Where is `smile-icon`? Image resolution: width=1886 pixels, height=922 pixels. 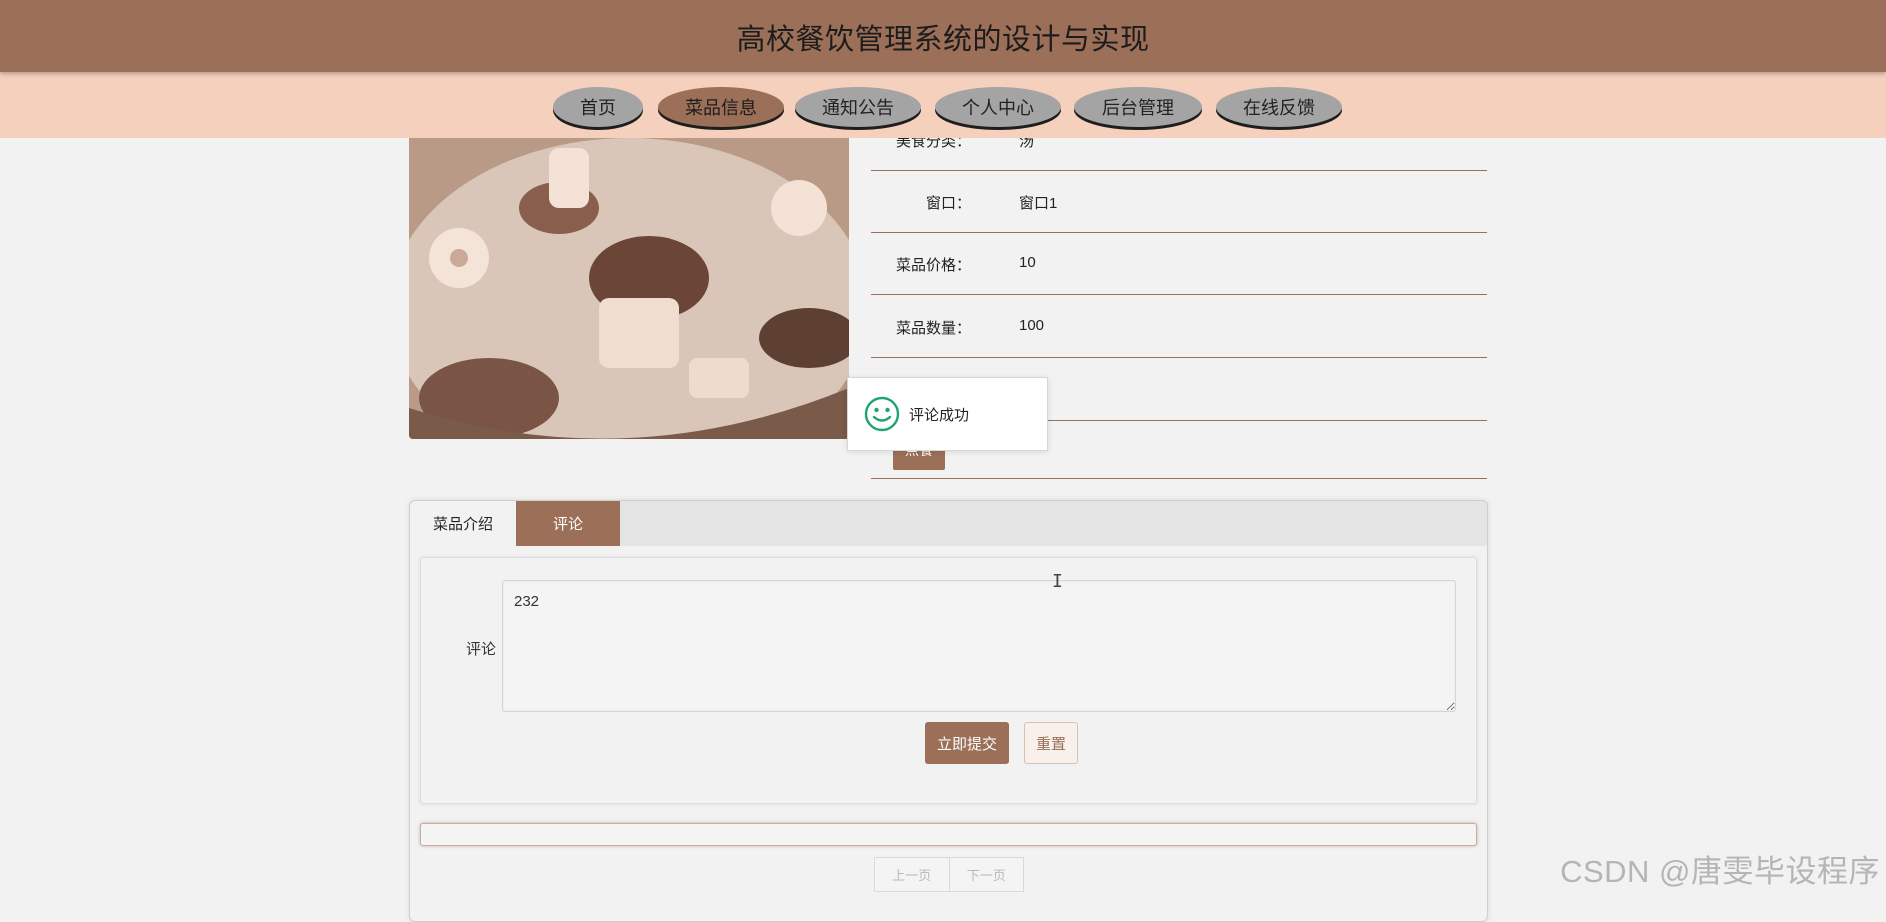 smile-icon is located at coordinates (882, 414).